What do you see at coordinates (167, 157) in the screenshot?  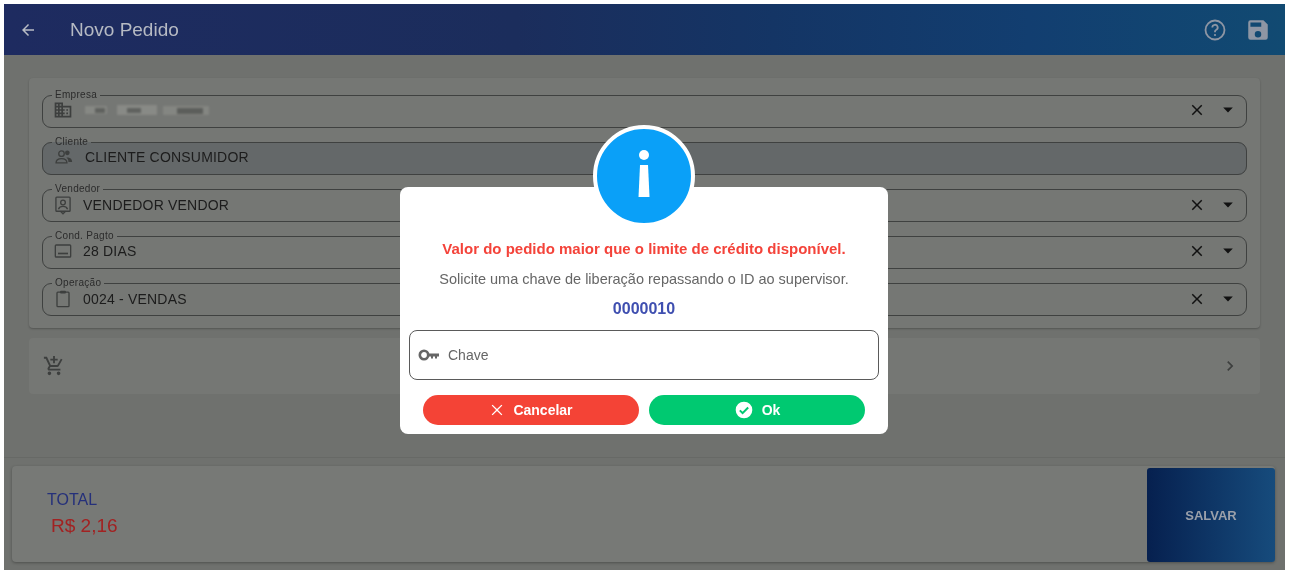 I see `field-value: CLIENTE CONSUMIDOR` at bounding box center [167, 157].